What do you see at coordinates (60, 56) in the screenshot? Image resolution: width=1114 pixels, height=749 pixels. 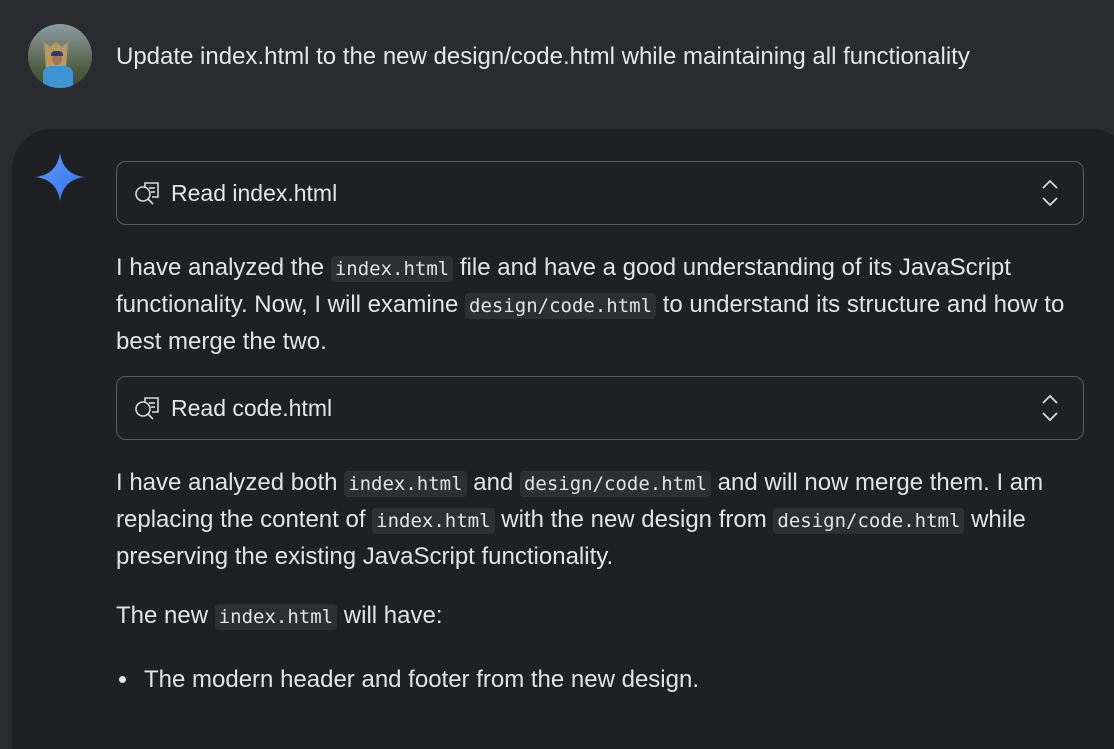 I see `user-avatar` at bounding box center [60, 56].